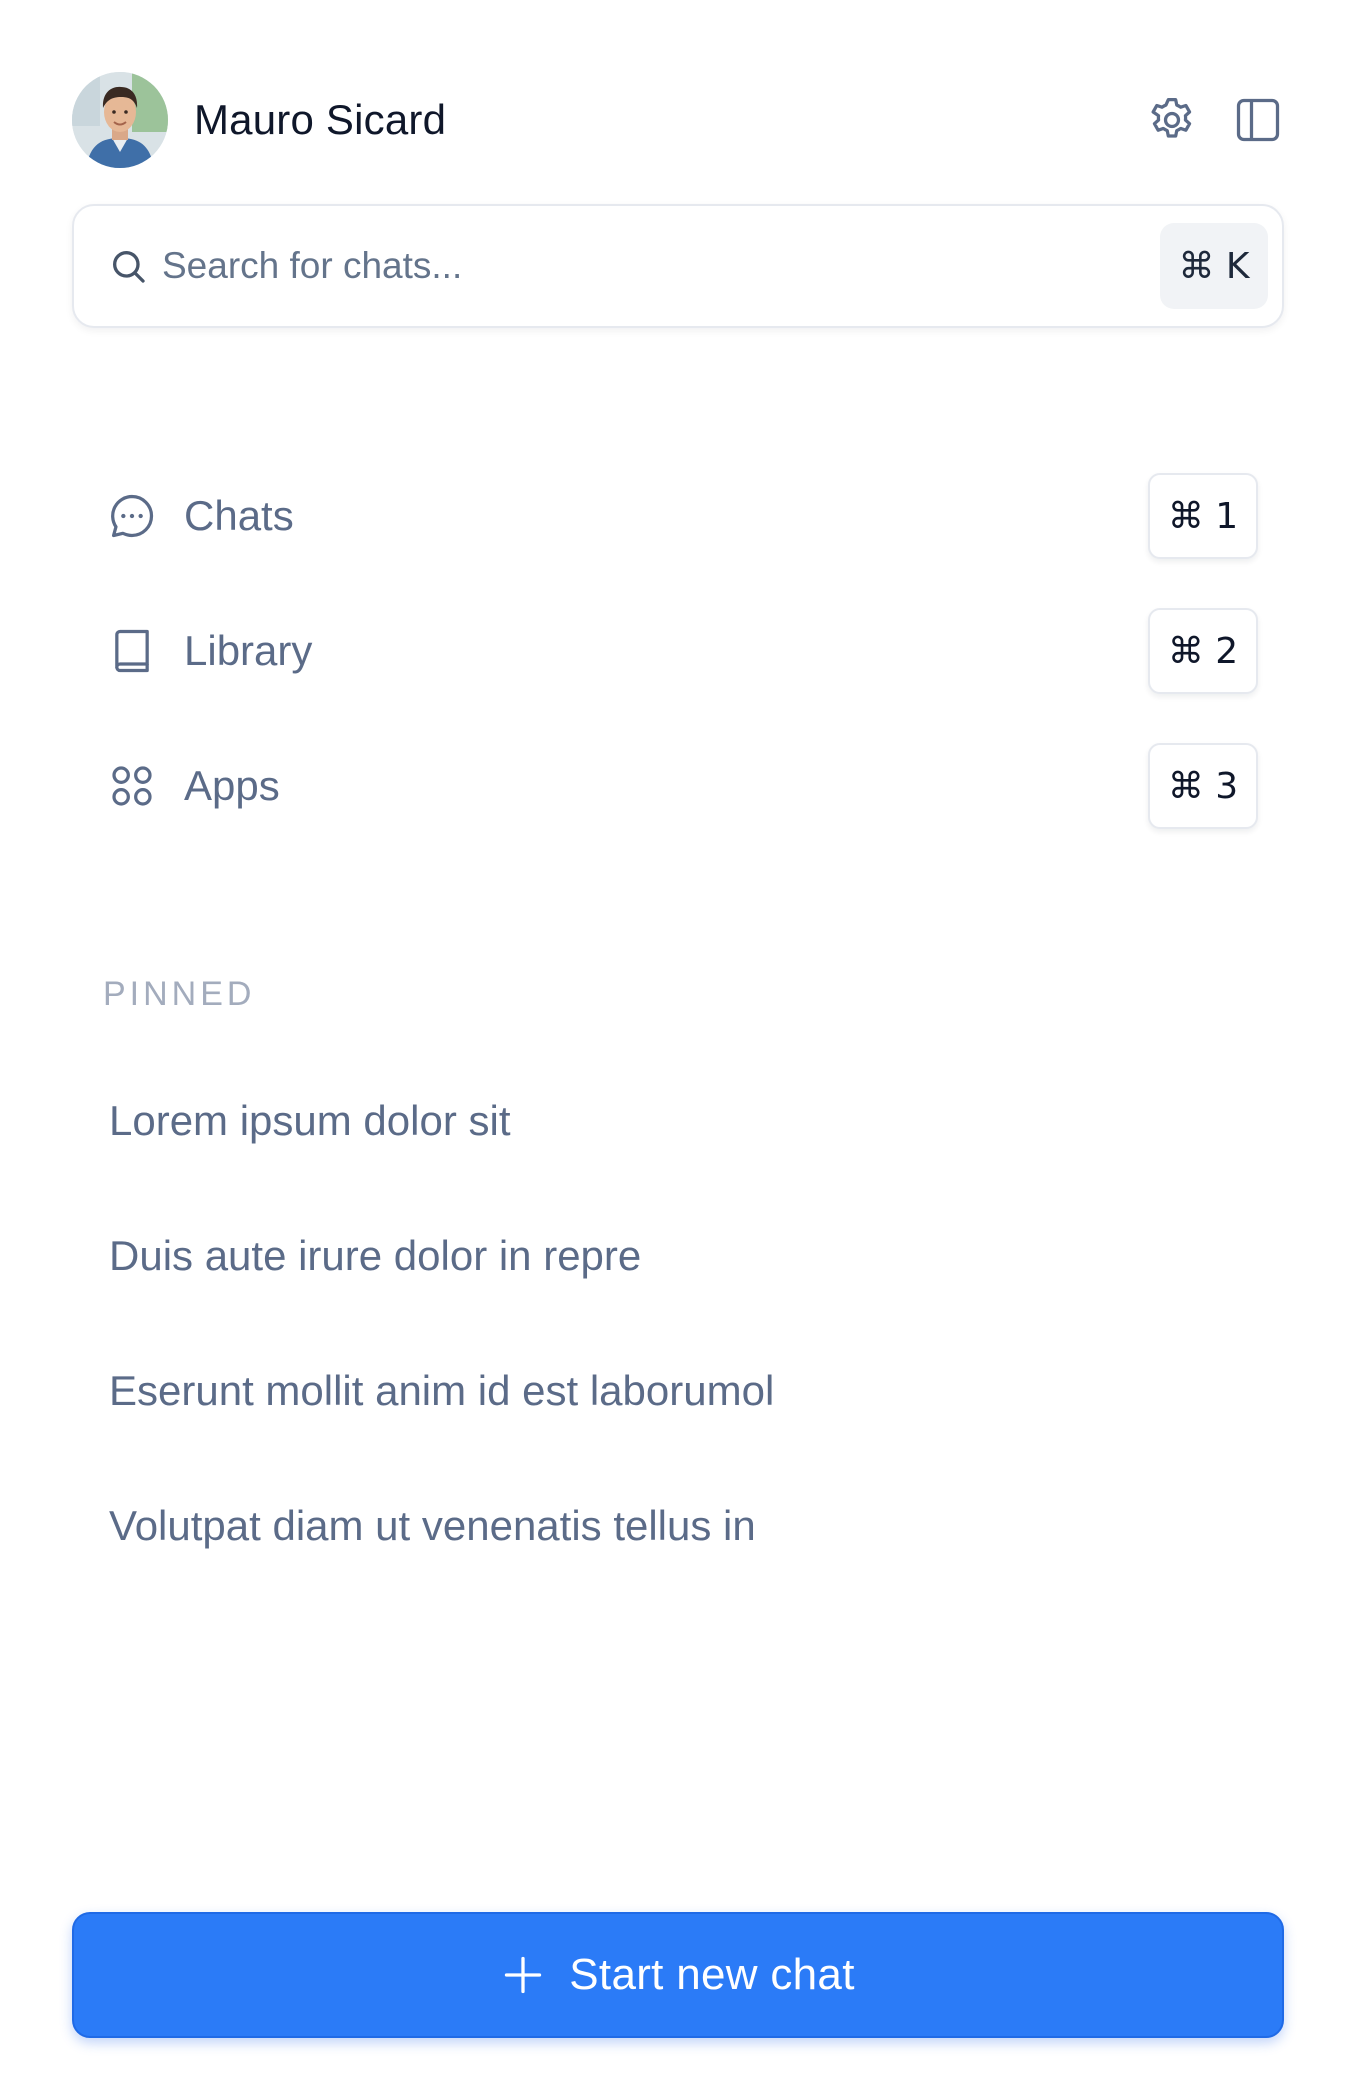  What do you see at coordinates (179, 994) in the screenshot?
I see `pinned-heading: PINNED` at bounding box center [179, 994].